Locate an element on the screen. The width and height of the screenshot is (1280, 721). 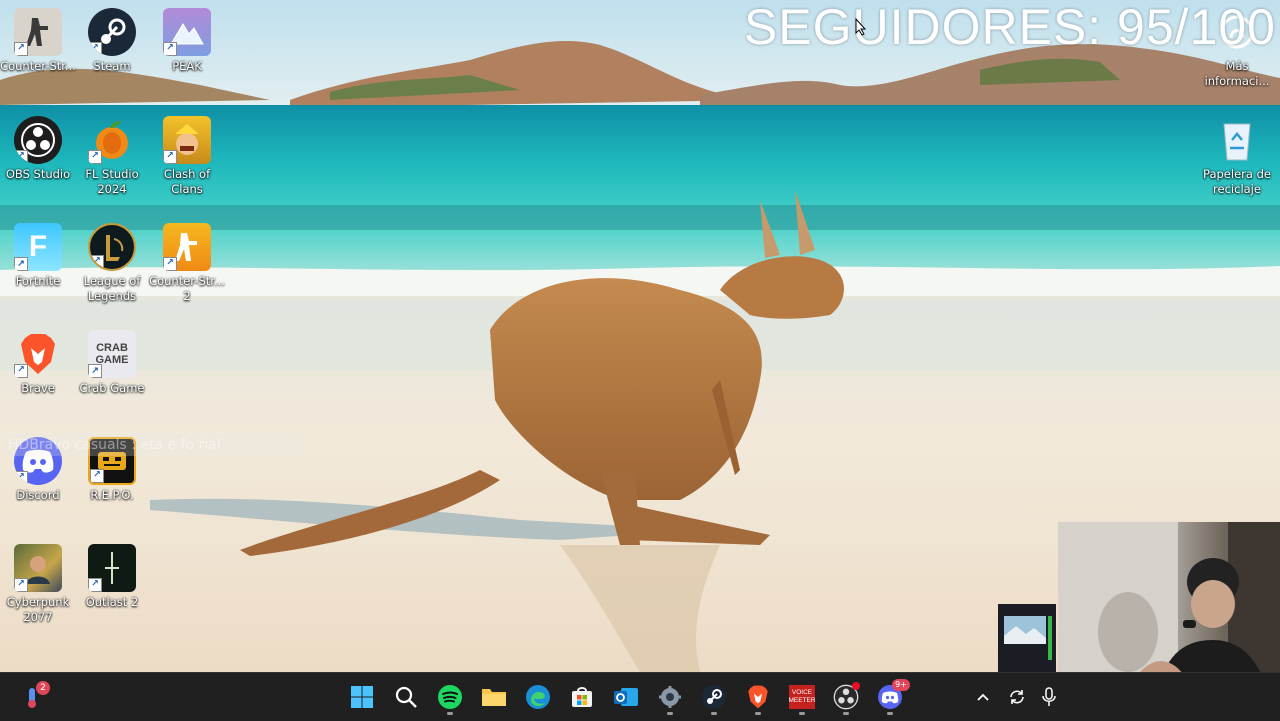
desktop-icon-clash-of-clans: ↗ Clash of Clans is located at coordinates (187, 153).